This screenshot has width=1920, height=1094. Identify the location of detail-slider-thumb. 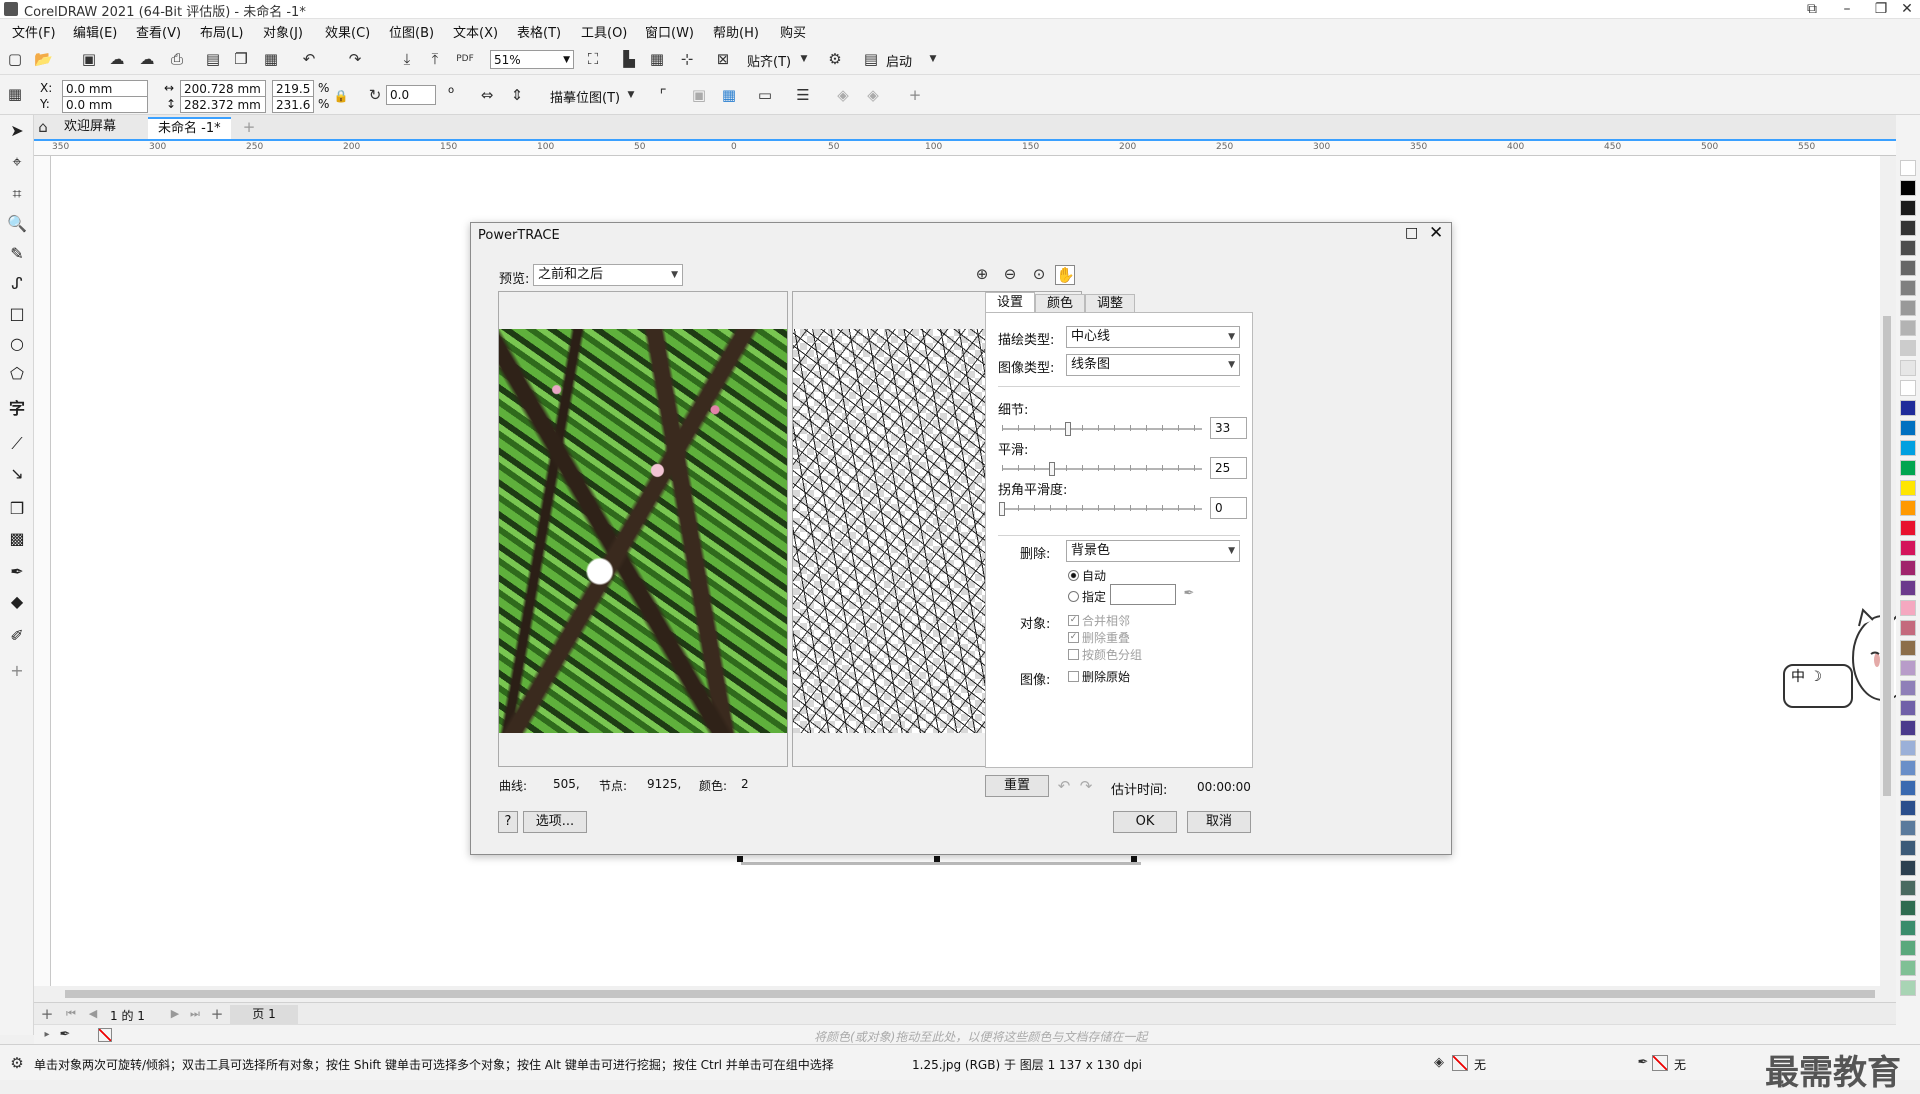
(1068, 429).